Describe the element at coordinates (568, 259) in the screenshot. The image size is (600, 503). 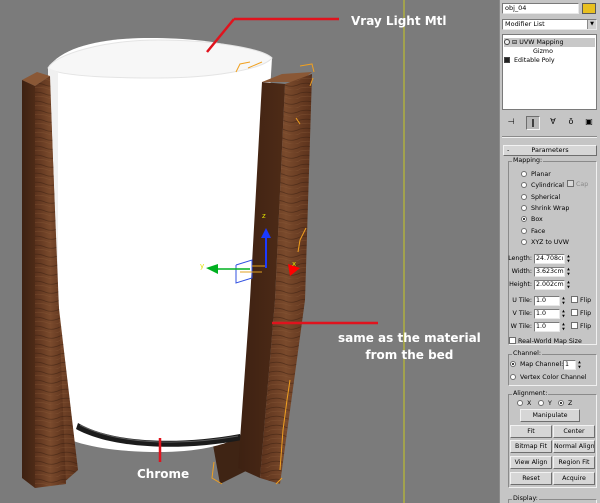
I see `length-spinner: ▲ ▼` at that location.